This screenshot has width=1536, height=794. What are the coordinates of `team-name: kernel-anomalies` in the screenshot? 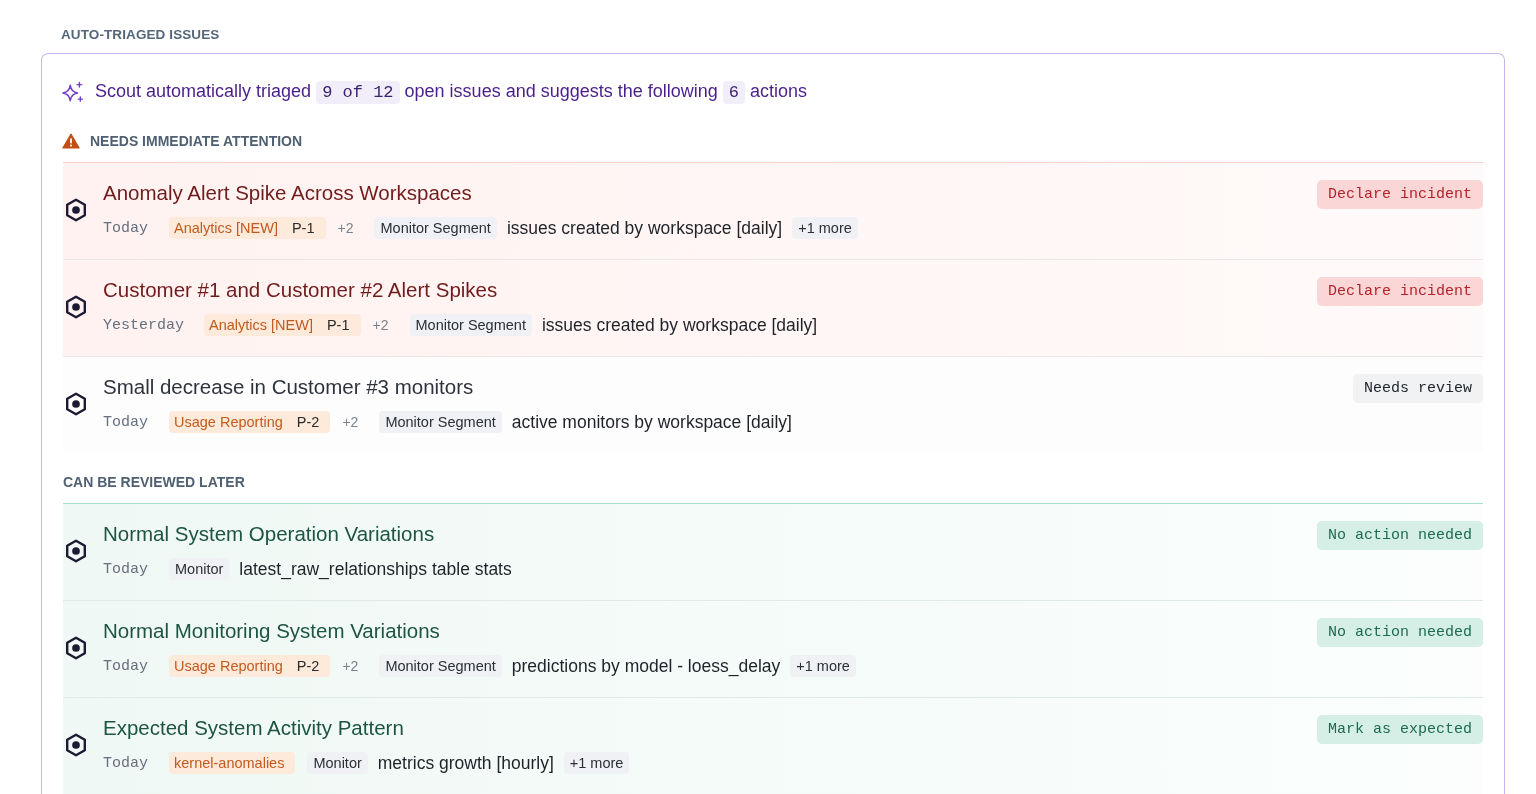 It's located at (229, 763).